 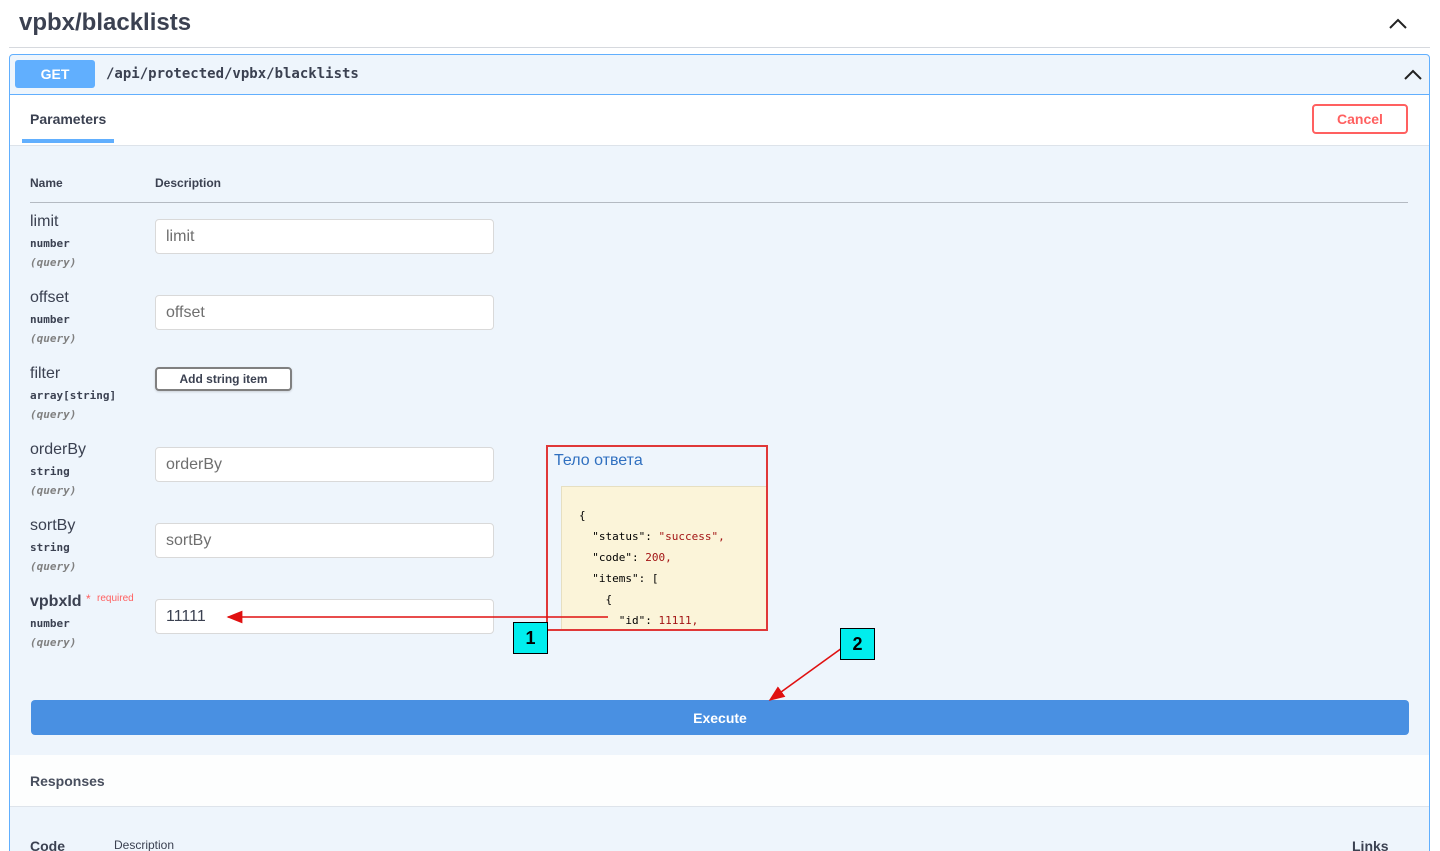 What do you see at coordinates (88, 599) in the screenshot?
I see `required-asterisk: *` at bounding box center [88, 599].